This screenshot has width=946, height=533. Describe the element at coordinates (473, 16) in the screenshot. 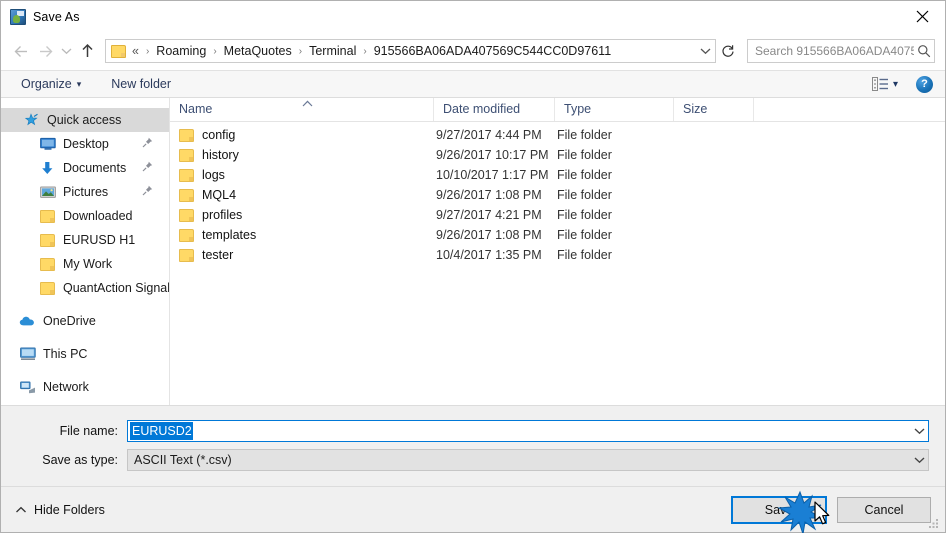

I see `title-bar: Save As` at that location.